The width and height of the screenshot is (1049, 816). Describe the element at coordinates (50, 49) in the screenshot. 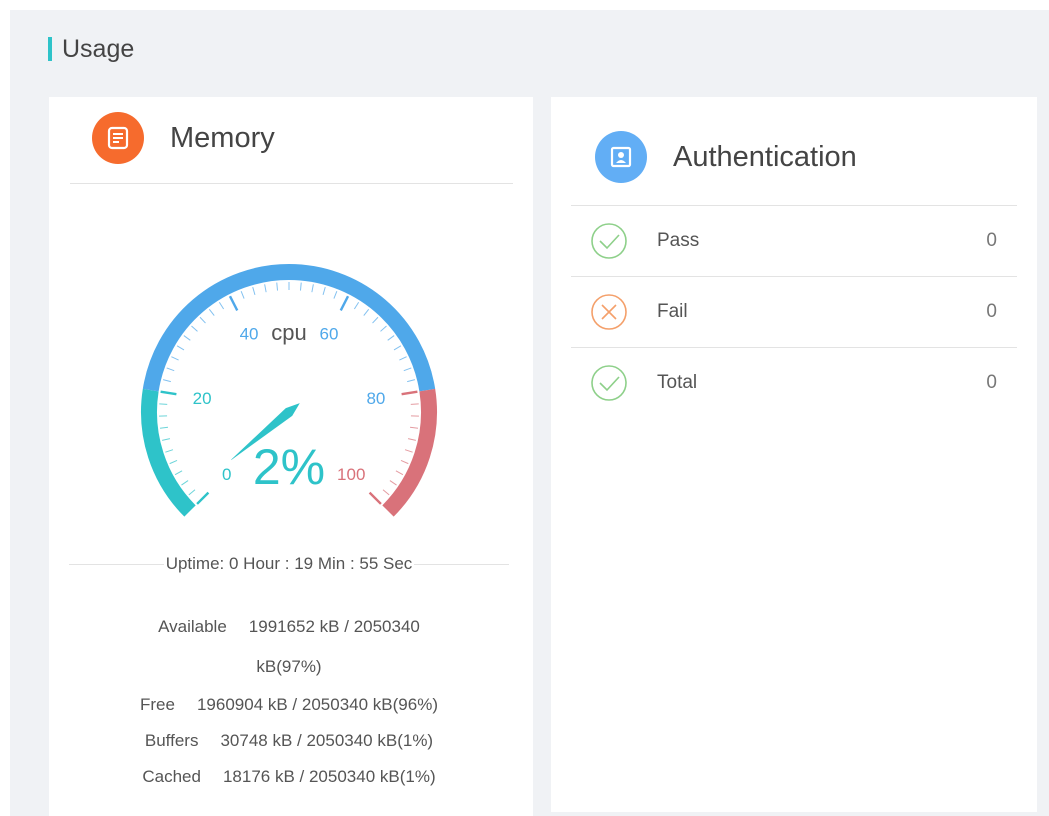

I see `section-accent-bar` at that location.